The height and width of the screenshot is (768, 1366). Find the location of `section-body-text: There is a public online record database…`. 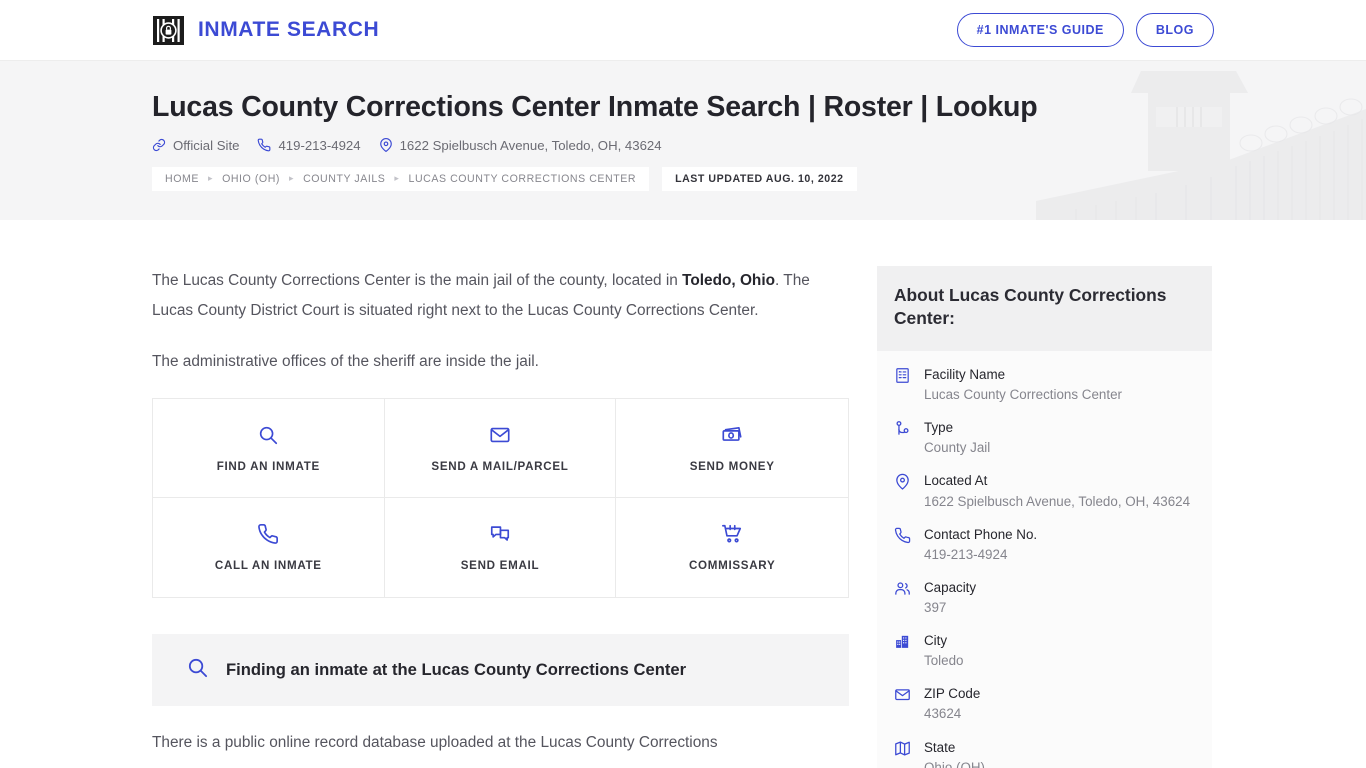

section-body-text: There is a public online record database… is located at coordinates (435, 742).